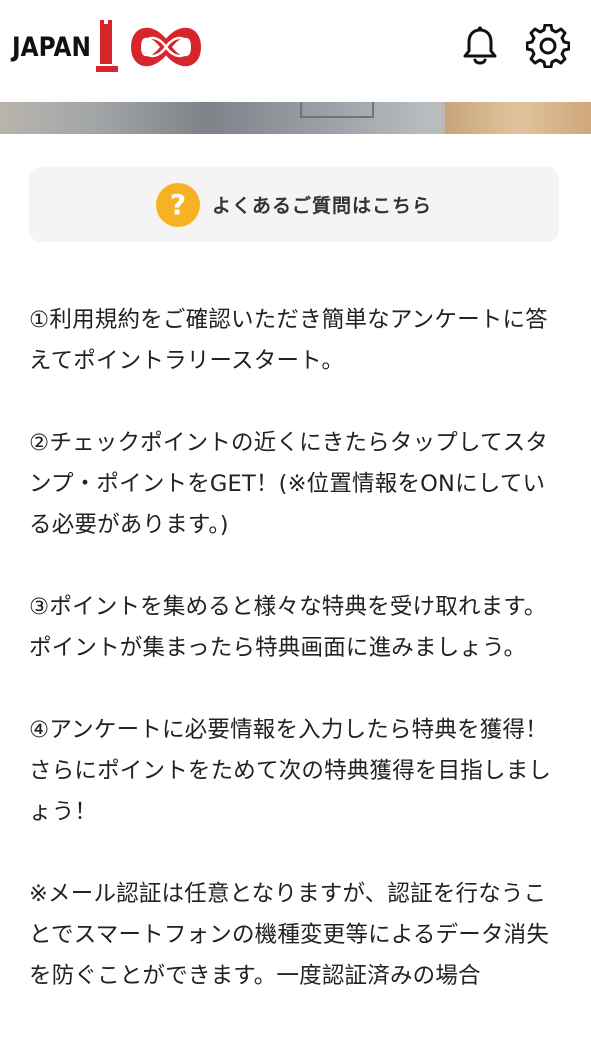  What do you see at coordinates (295, 51) in the screenshot?
I see `app-header: JAPAN 100` at bounding box center [295, 51].